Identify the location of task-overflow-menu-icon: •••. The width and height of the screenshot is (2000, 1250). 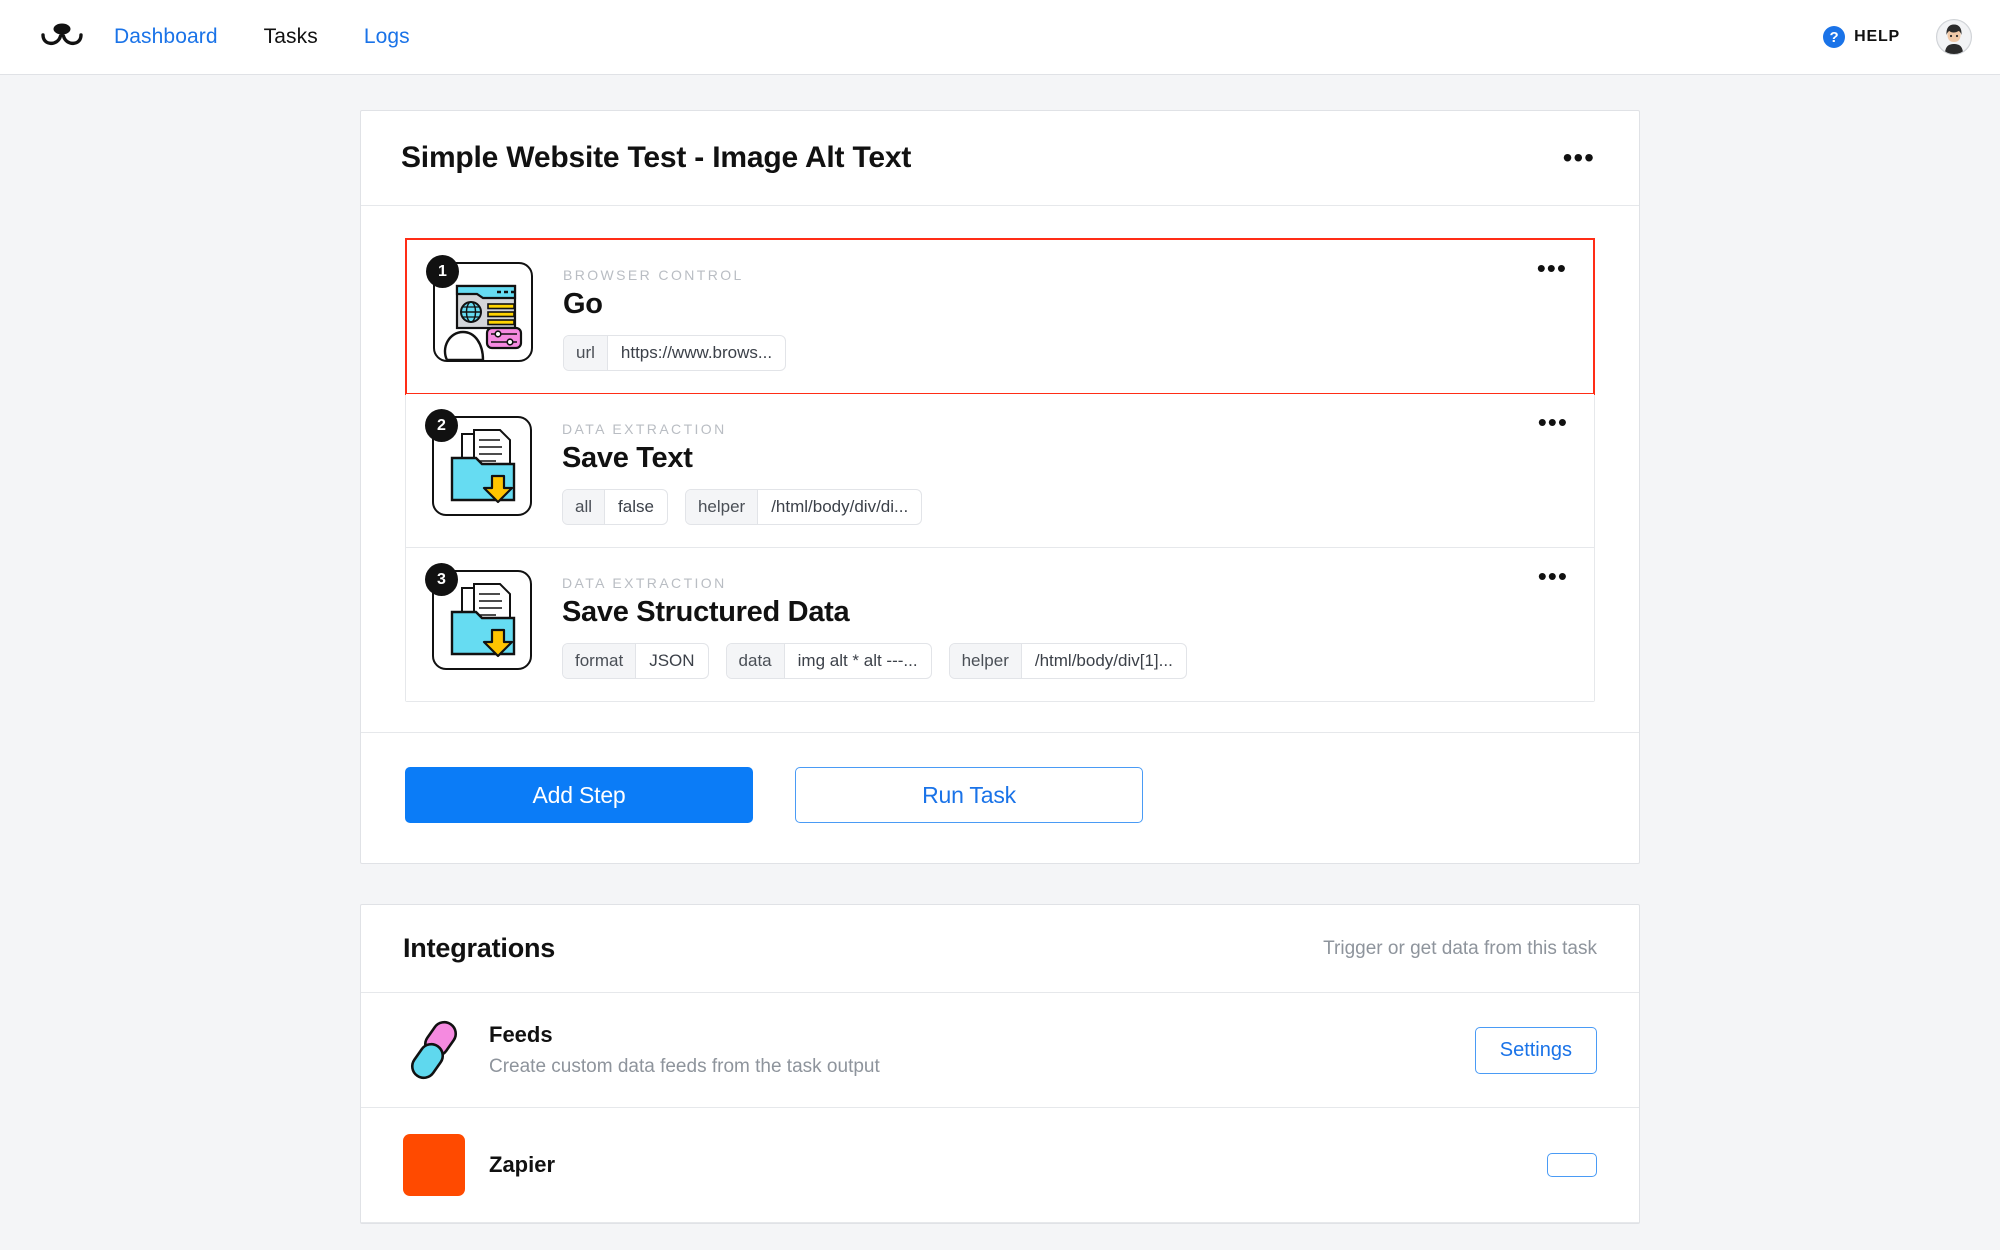
(1579, 158).